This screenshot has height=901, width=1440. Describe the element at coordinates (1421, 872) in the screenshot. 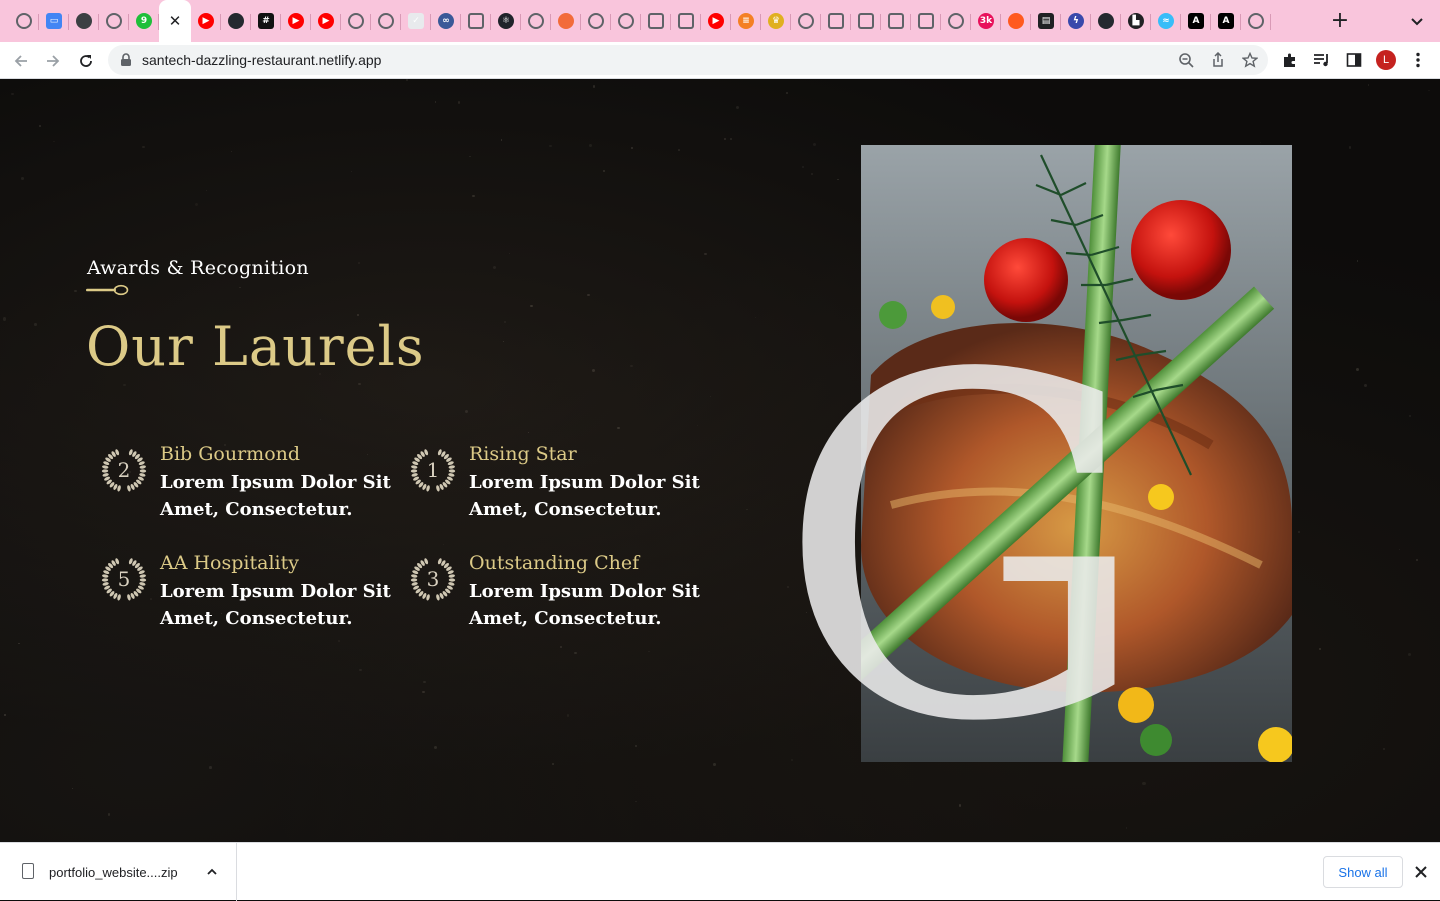

I see `close-icon` at that location.